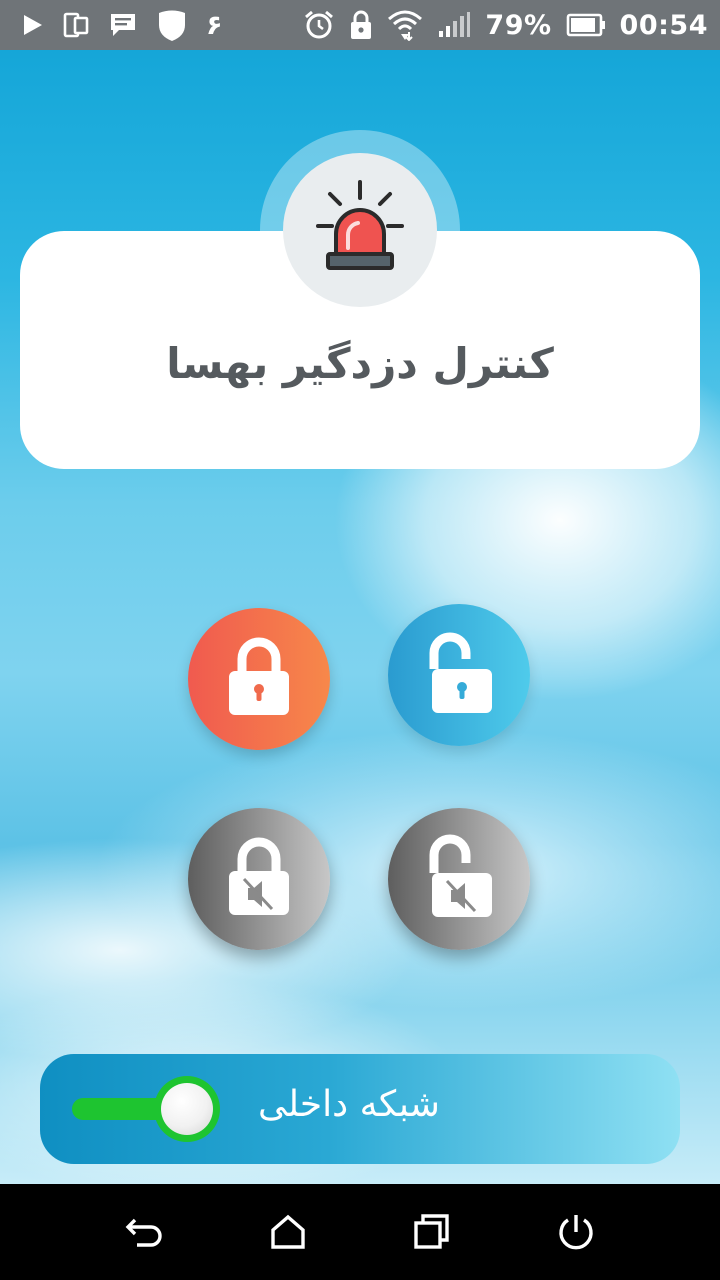  What do you see at coordinates (576, 1232) in the screenshot?
I see `power-button` at bounding box center [576, 1232].